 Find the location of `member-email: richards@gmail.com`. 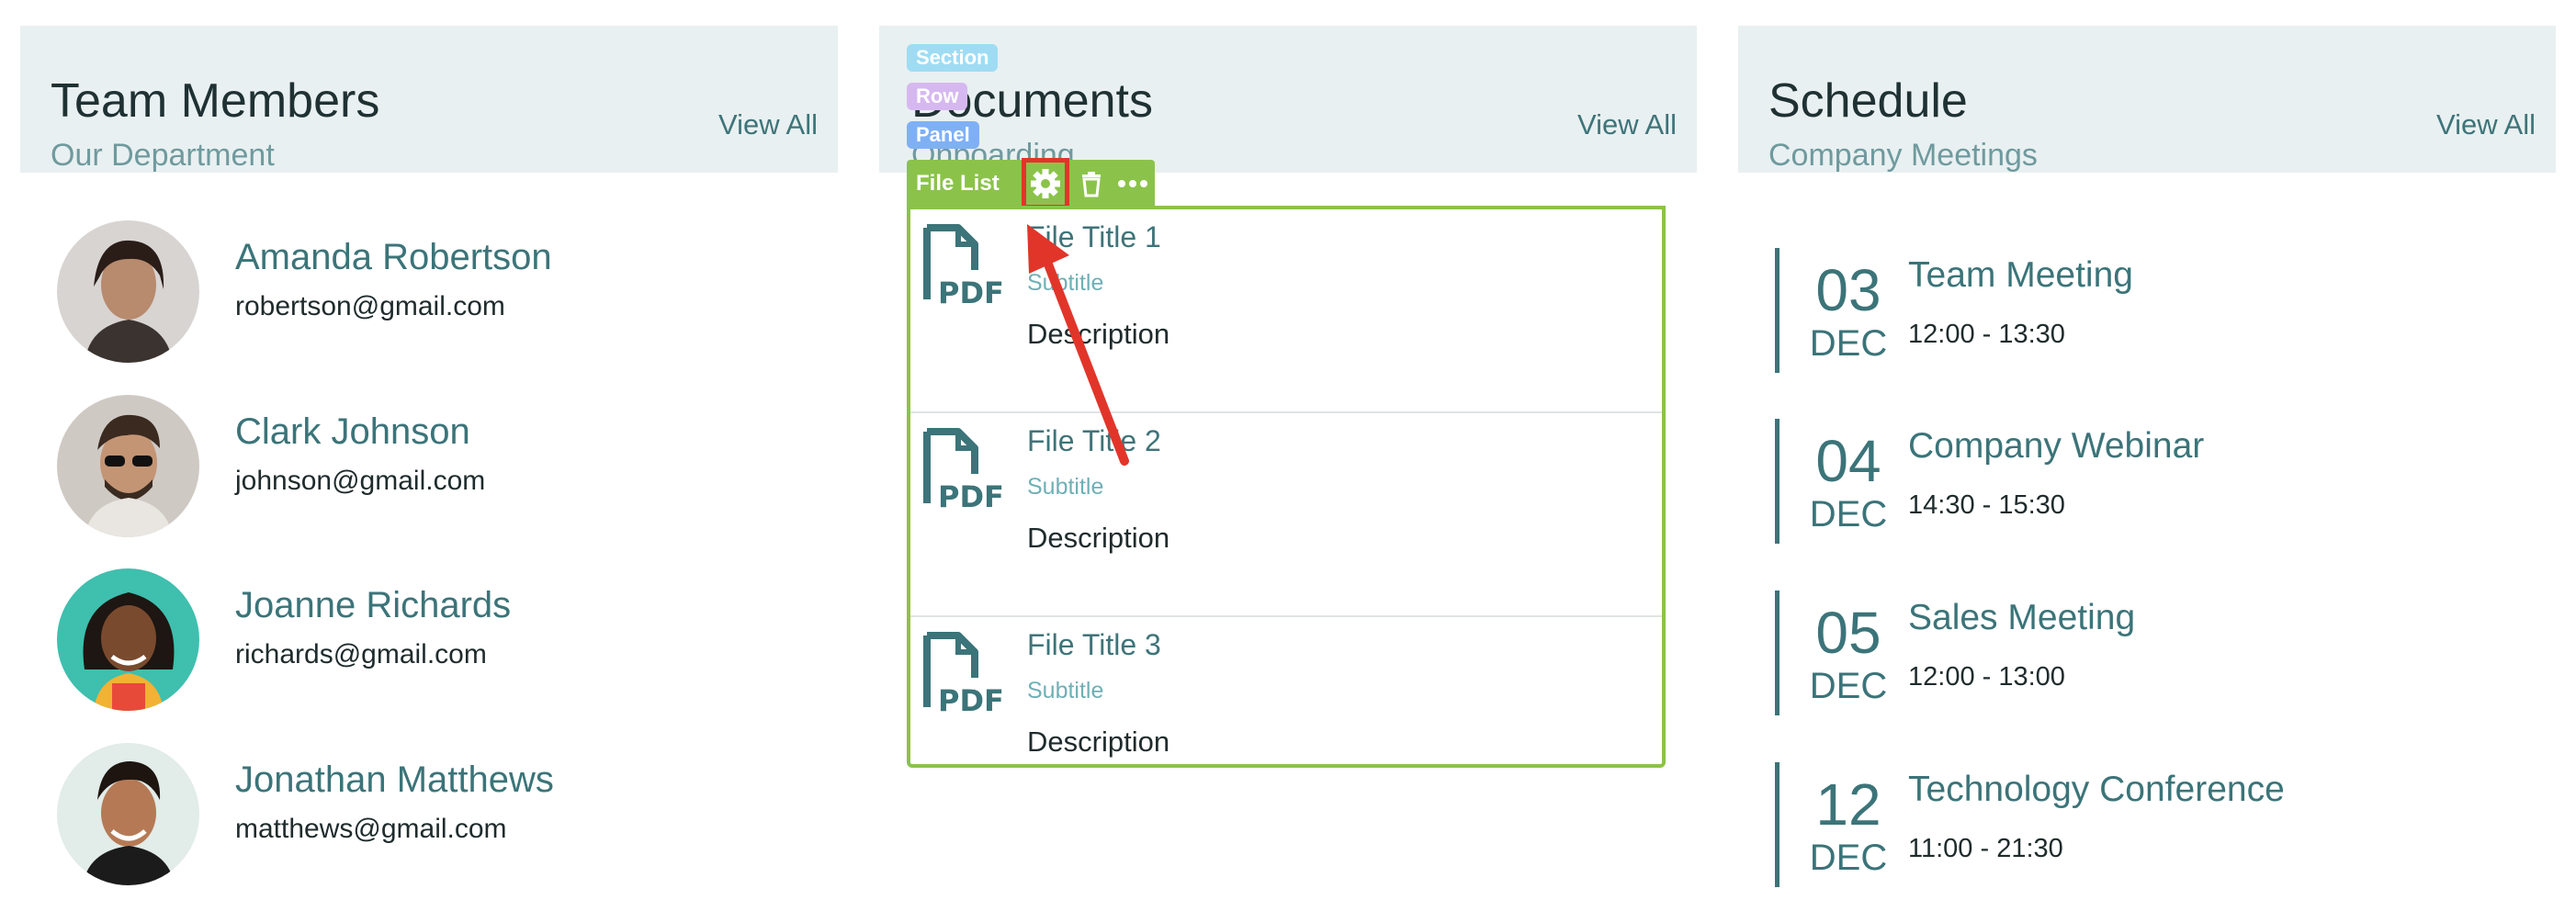

member-email: richards@gmail.com is located at coordinates (361, 654).